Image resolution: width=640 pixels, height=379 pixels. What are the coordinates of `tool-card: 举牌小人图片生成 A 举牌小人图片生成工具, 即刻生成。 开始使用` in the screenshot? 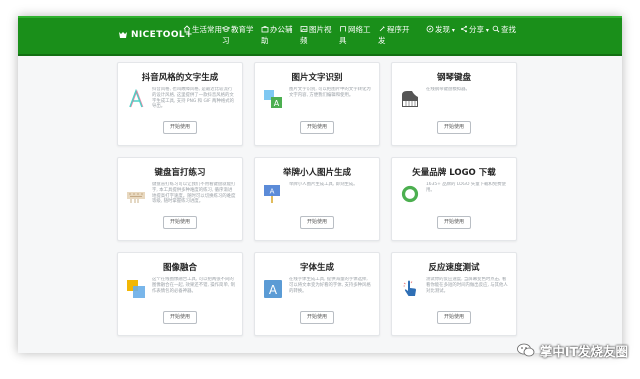 It's located at (317, 199).